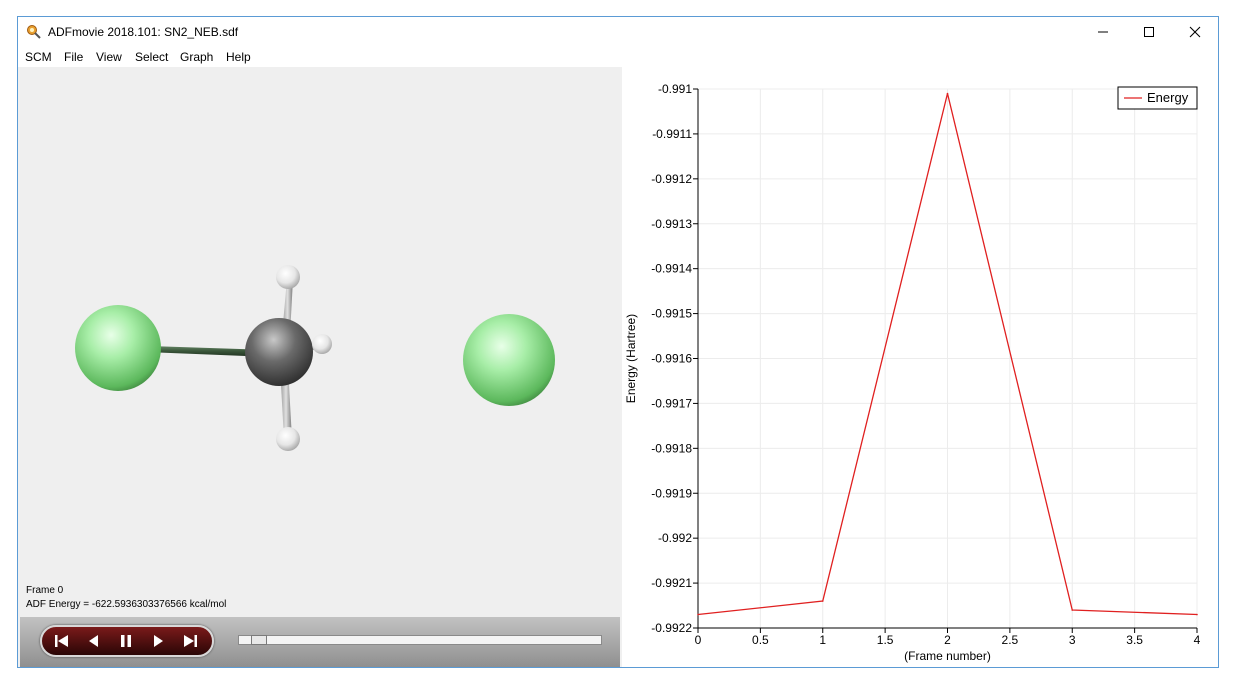 Image resolution: width=1240 pixels, height=690 pixels. Describe the element at coordinates (671, 359) in the screenshot. I see `y-tick-label-6: -0.9916` at that location.